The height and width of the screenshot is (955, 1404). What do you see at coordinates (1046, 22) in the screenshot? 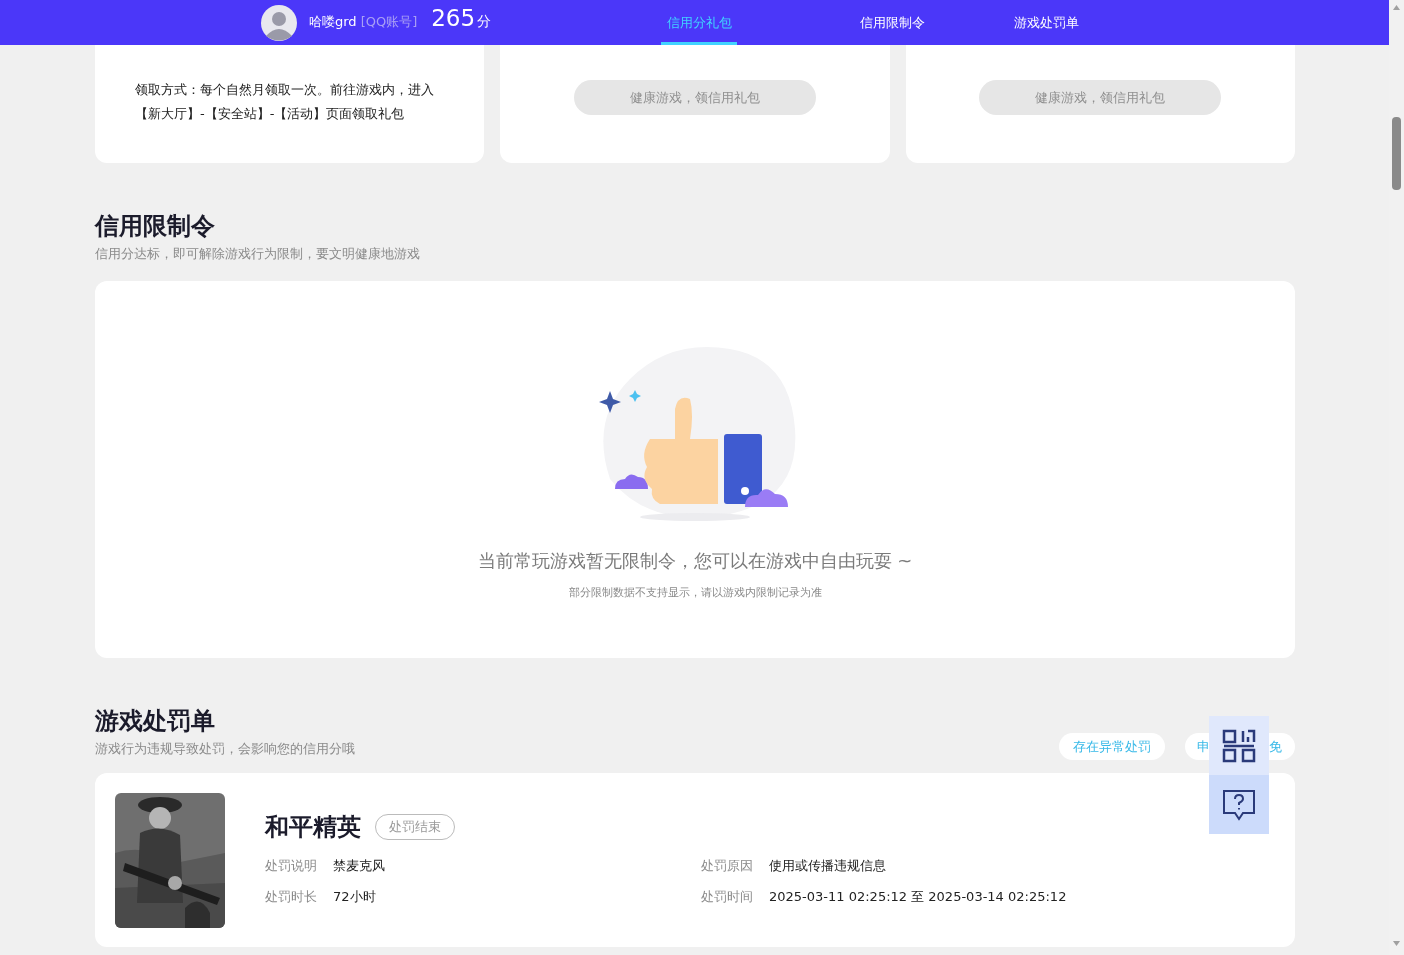
I see `nav-tab: 游戏处罚单` at bounding box center [1046, 22].